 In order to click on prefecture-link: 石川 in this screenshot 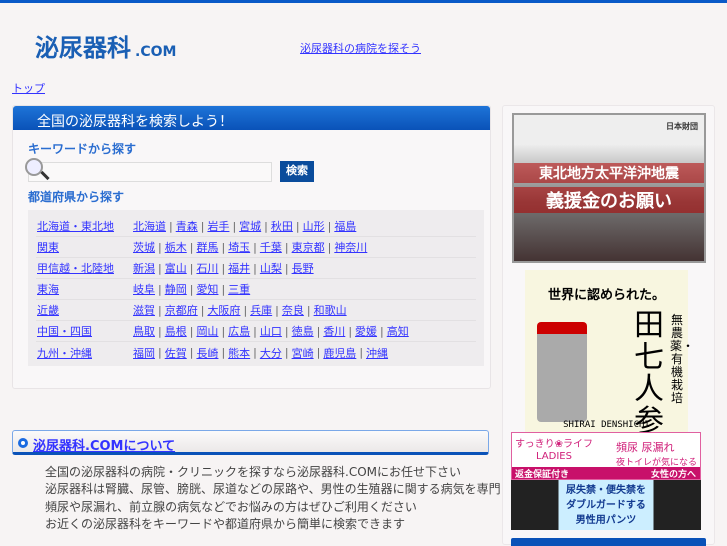, I will do `click(207, 268)`.